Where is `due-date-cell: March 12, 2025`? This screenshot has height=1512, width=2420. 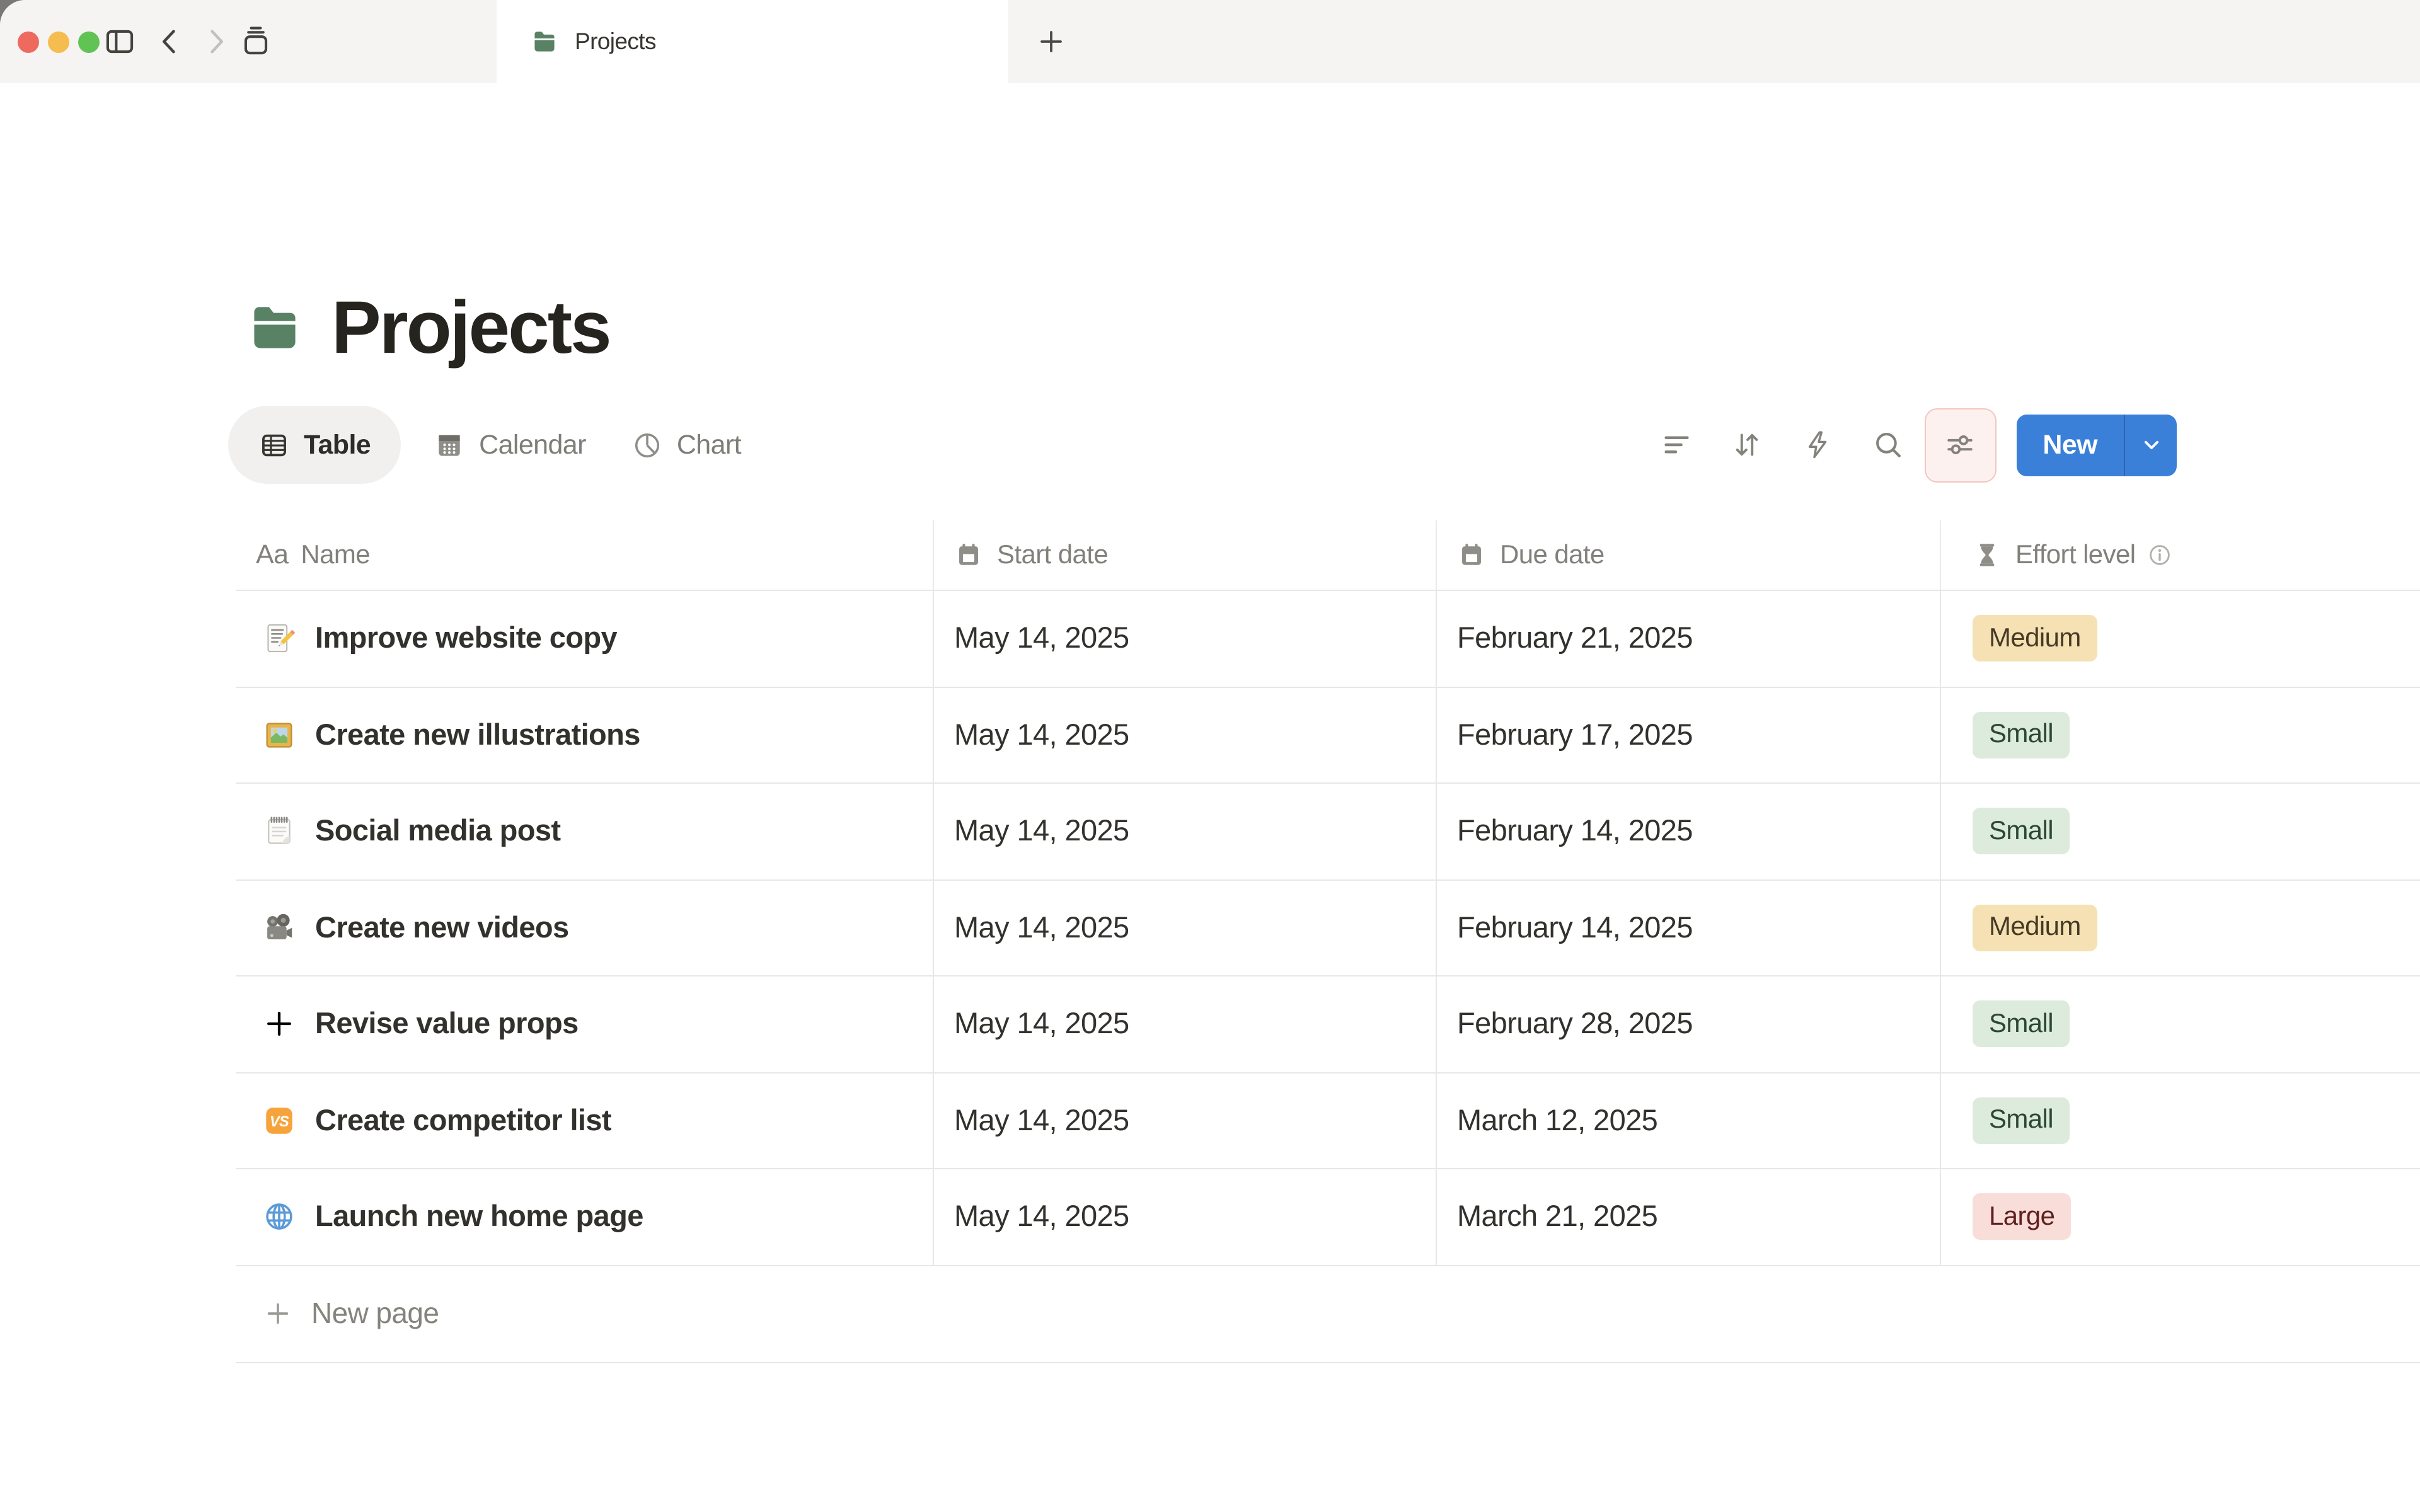 due-date-cell: March 12, 2025 is located at coordinates (1689, 1120).